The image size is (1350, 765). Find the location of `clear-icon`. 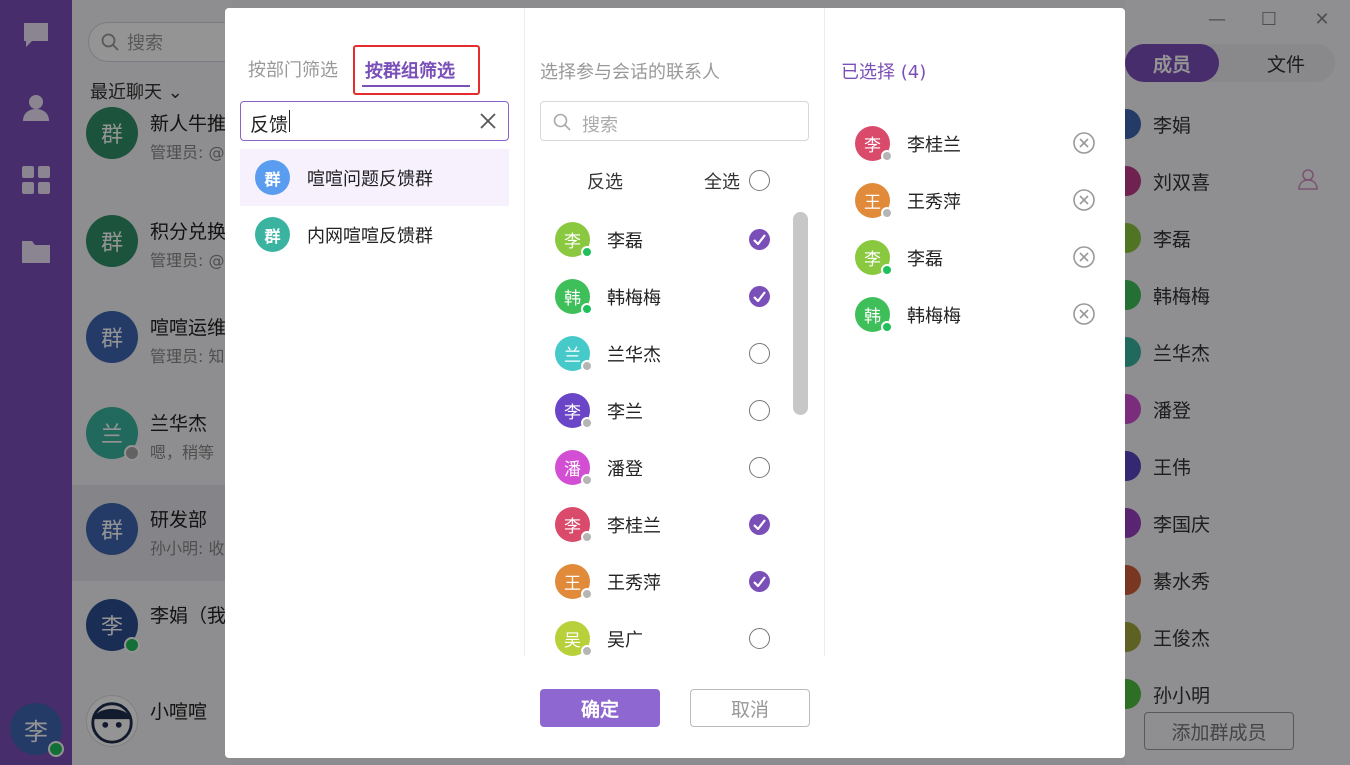

clear-icon is located at coordinates (488, 121).